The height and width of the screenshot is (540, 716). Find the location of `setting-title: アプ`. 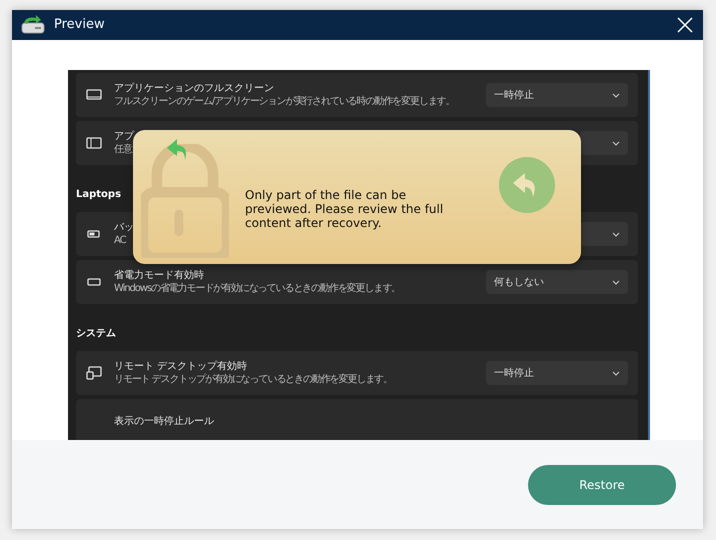

setting-title: アプ is located at coordinates (124, 136).